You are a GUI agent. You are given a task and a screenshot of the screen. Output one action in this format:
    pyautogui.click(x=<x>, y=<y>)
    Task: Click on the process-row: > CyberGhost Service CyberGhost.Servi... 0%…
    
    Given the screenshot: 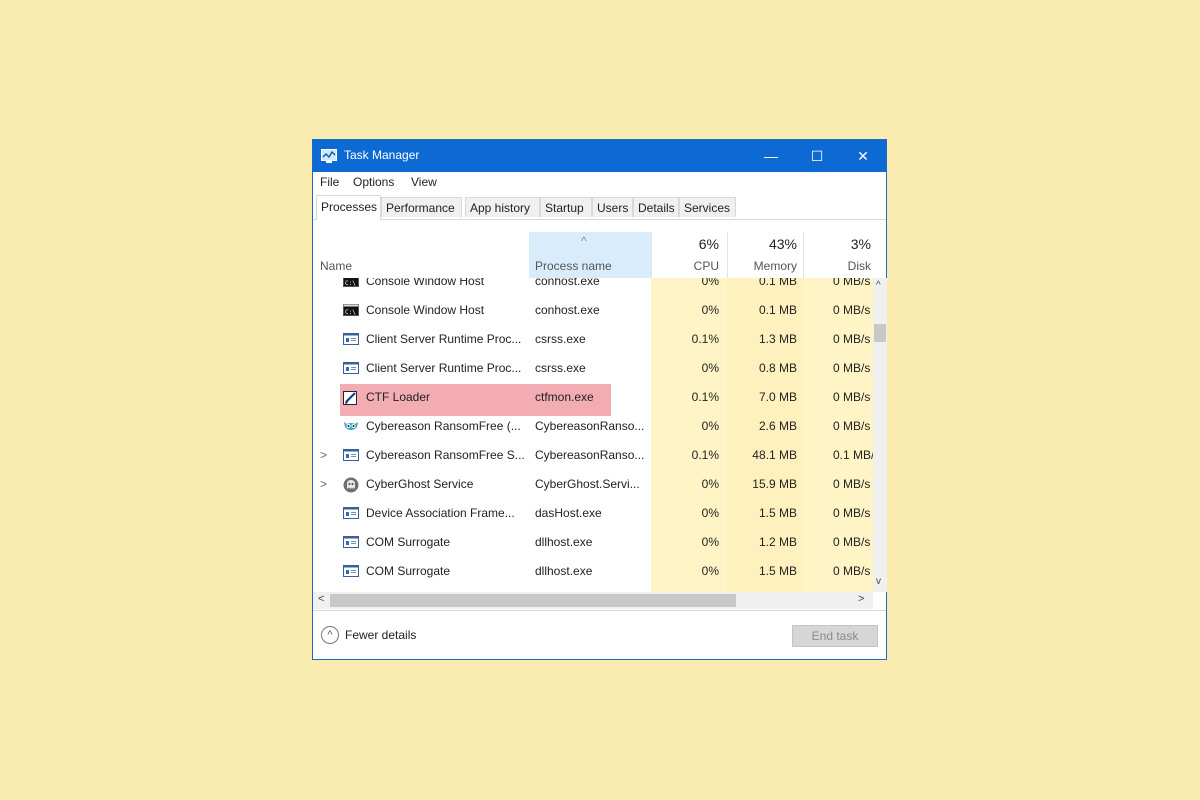 What is the action you would take?
    pyautogui.click(x=593, y=485)
    